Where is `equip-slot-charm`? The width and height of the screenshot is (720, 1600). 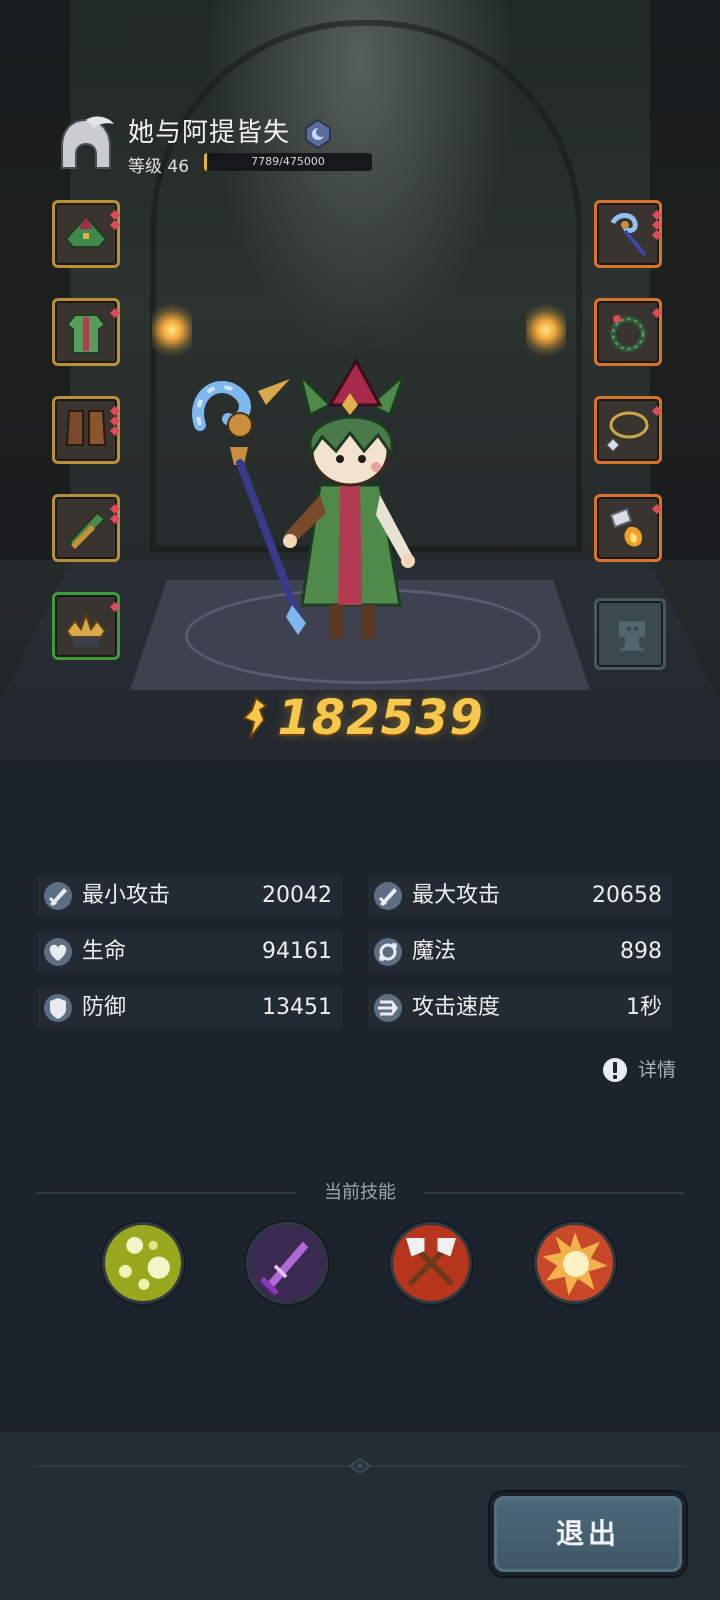 equip-slot-charm is located at coordinates (628, 528).